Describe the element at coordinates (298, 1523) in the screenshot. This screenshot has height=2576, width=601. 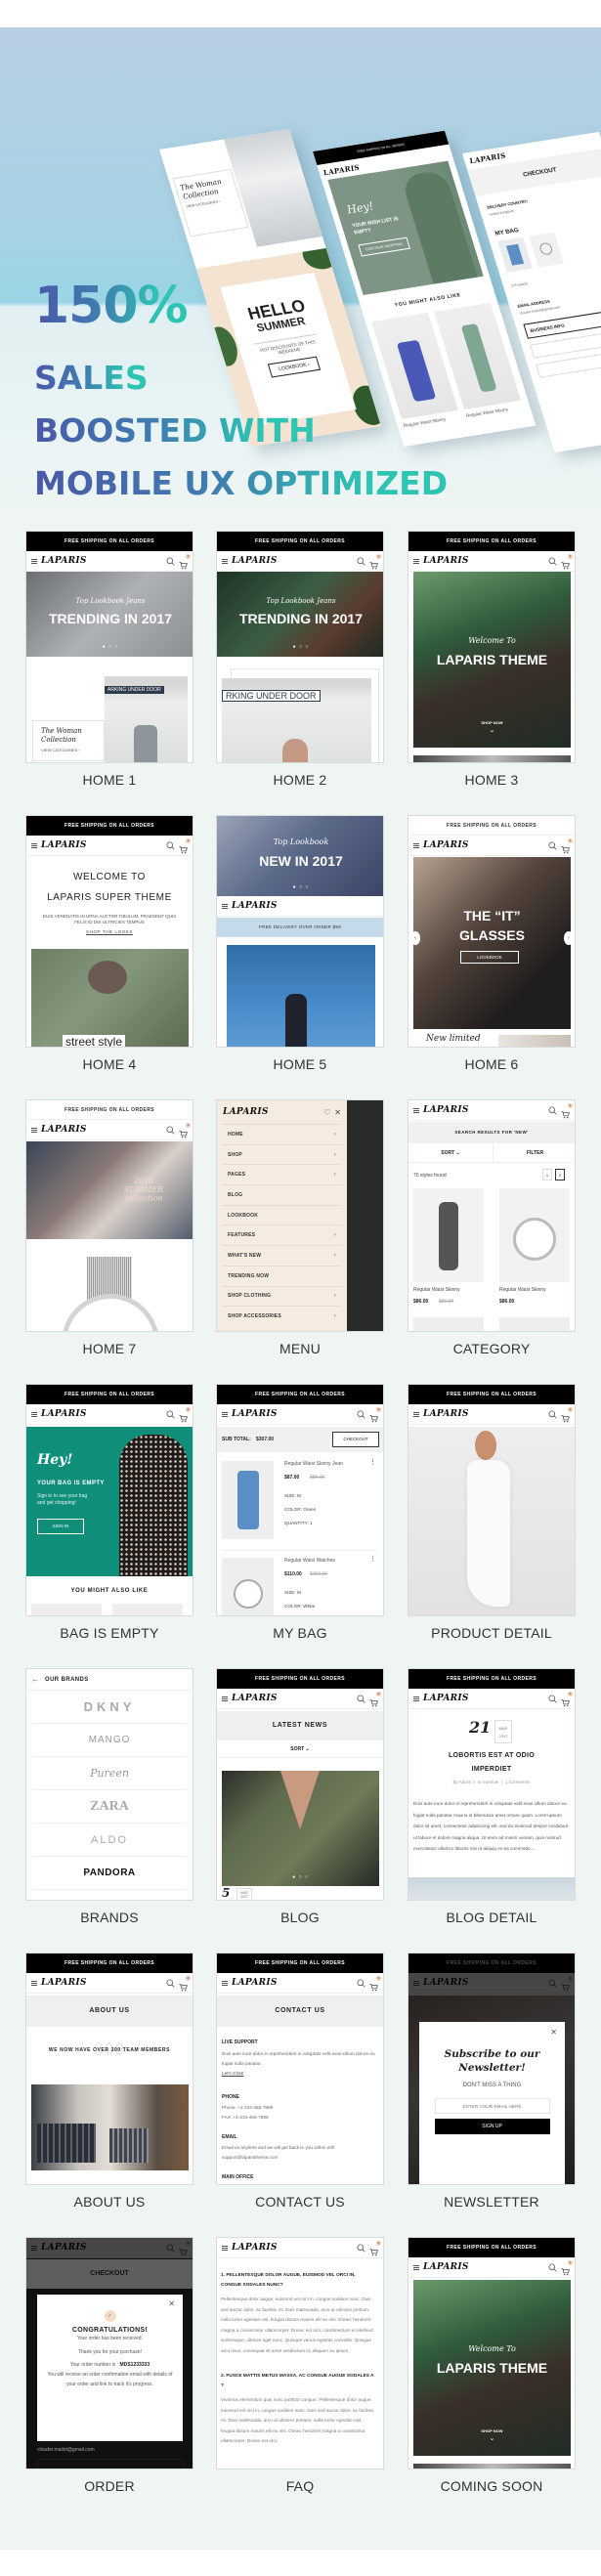
I see `bag-item-quantity: QUANTITY: 1` at that location.